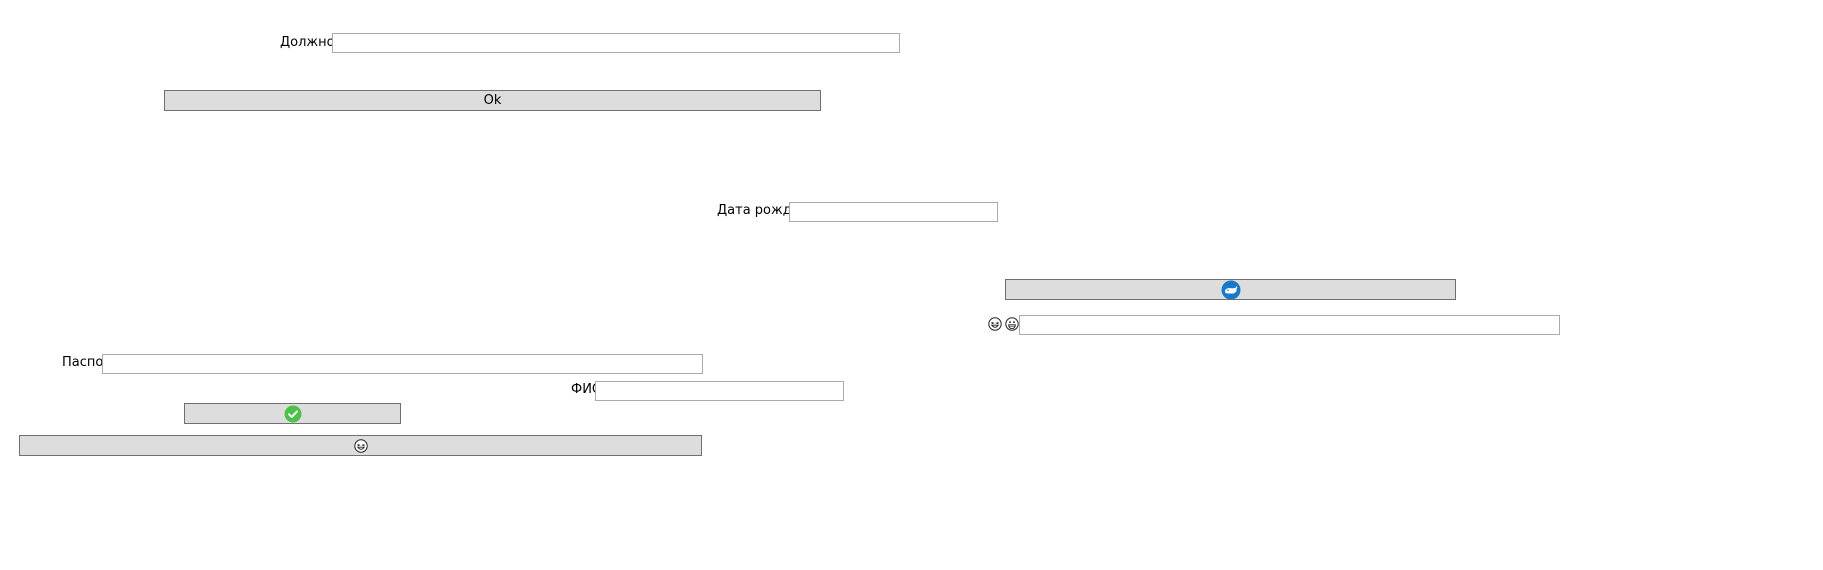 The image size is (1823, 570). Describe the element at coordinates (1289, 325) in the screenshot. I see `emoji-text-input` at that location.